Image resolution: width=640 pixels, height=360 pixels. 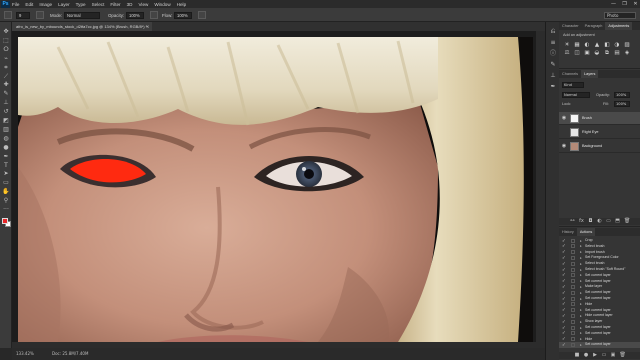 What do you see at coordinates (6, 40) in the screenshot?
I see `marquee-tool: ⬚` at bounding box center [6, 40].